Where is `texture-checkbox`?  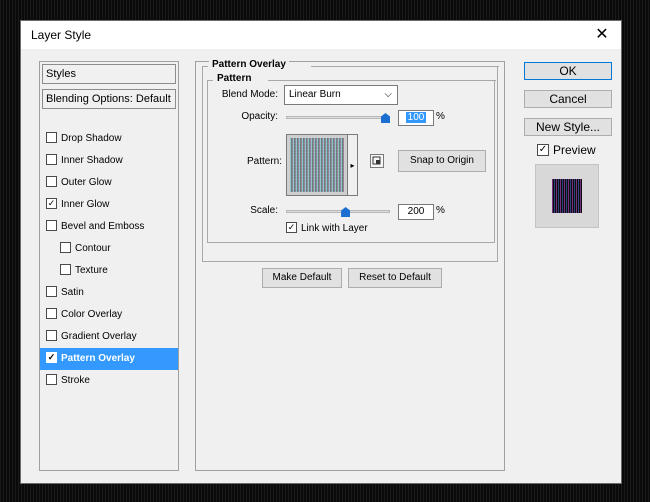 texture-checkbox is located at coordinates (65, 269).